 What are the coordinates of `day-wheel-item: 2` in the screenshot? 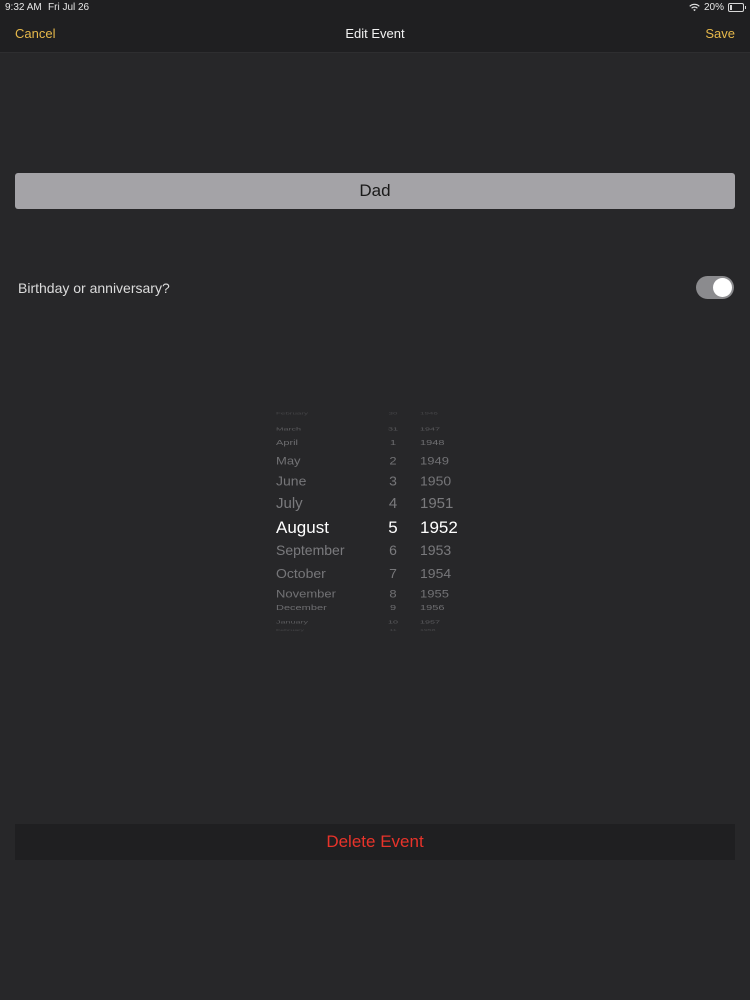 It's located at (393, 460).